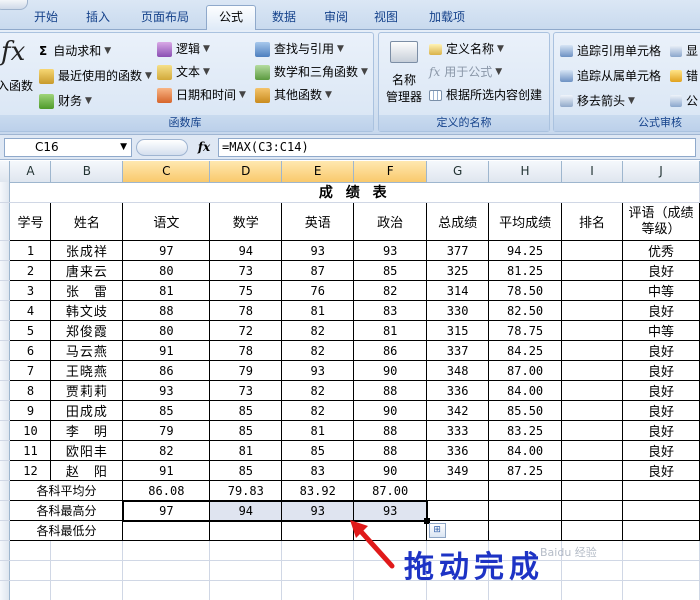 The image size is (700, 600). I want to click on column-header-cell: 姓名, so click(87, 221).